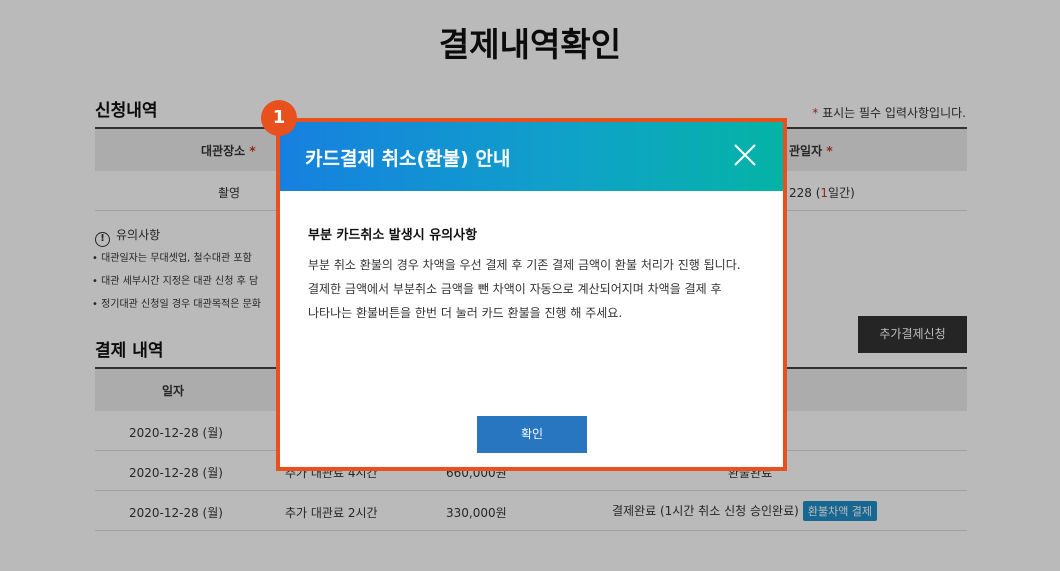 This screenshot has height=571, width=1060. What do you see at coordinates (279, 118) in the screenshot?
I see `step-number-badge: 1` at bounding box center [279, 118].